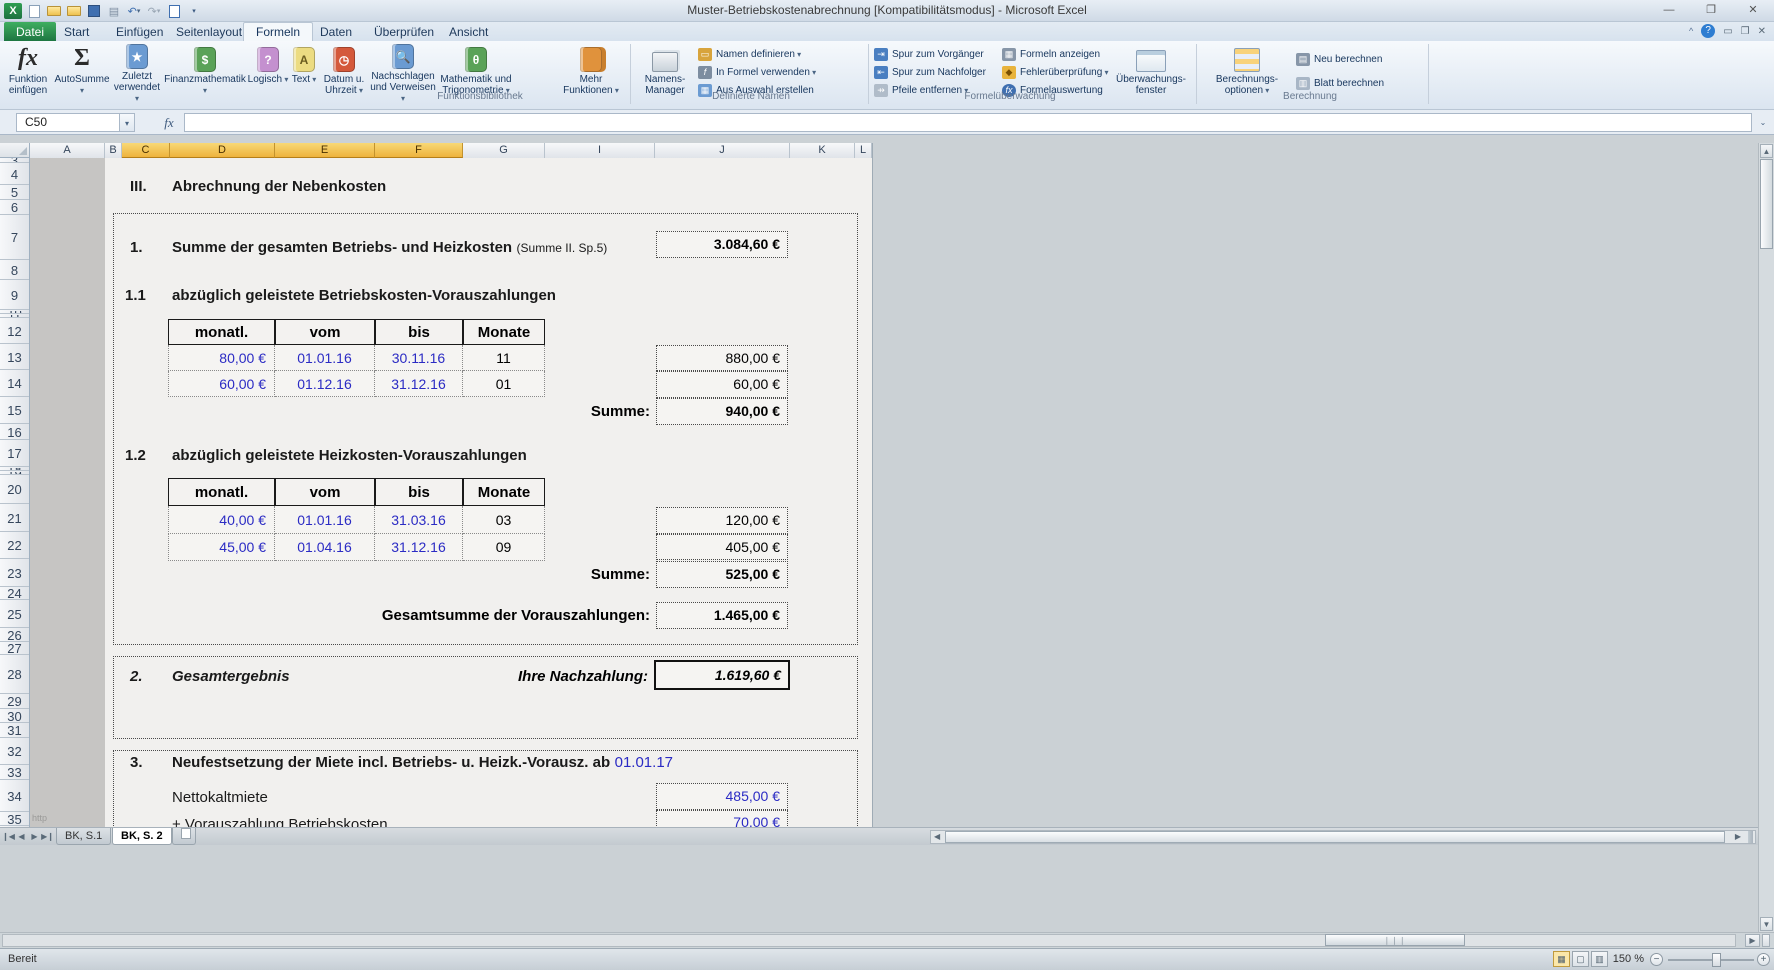  Describe the element at coordinates (278, 31) in the screenshot. I see `tab-formeln: Formeln` at that location.